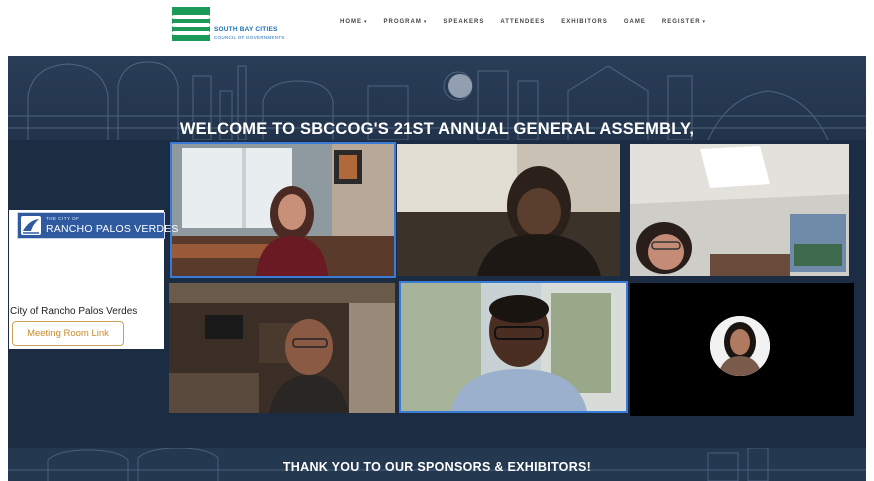 This screenshot has width=874, height=481. I want to click on rancho-palos-verdes-logo: THE CITY OF RANCHO PALOS VERDES, so click(97, 225).